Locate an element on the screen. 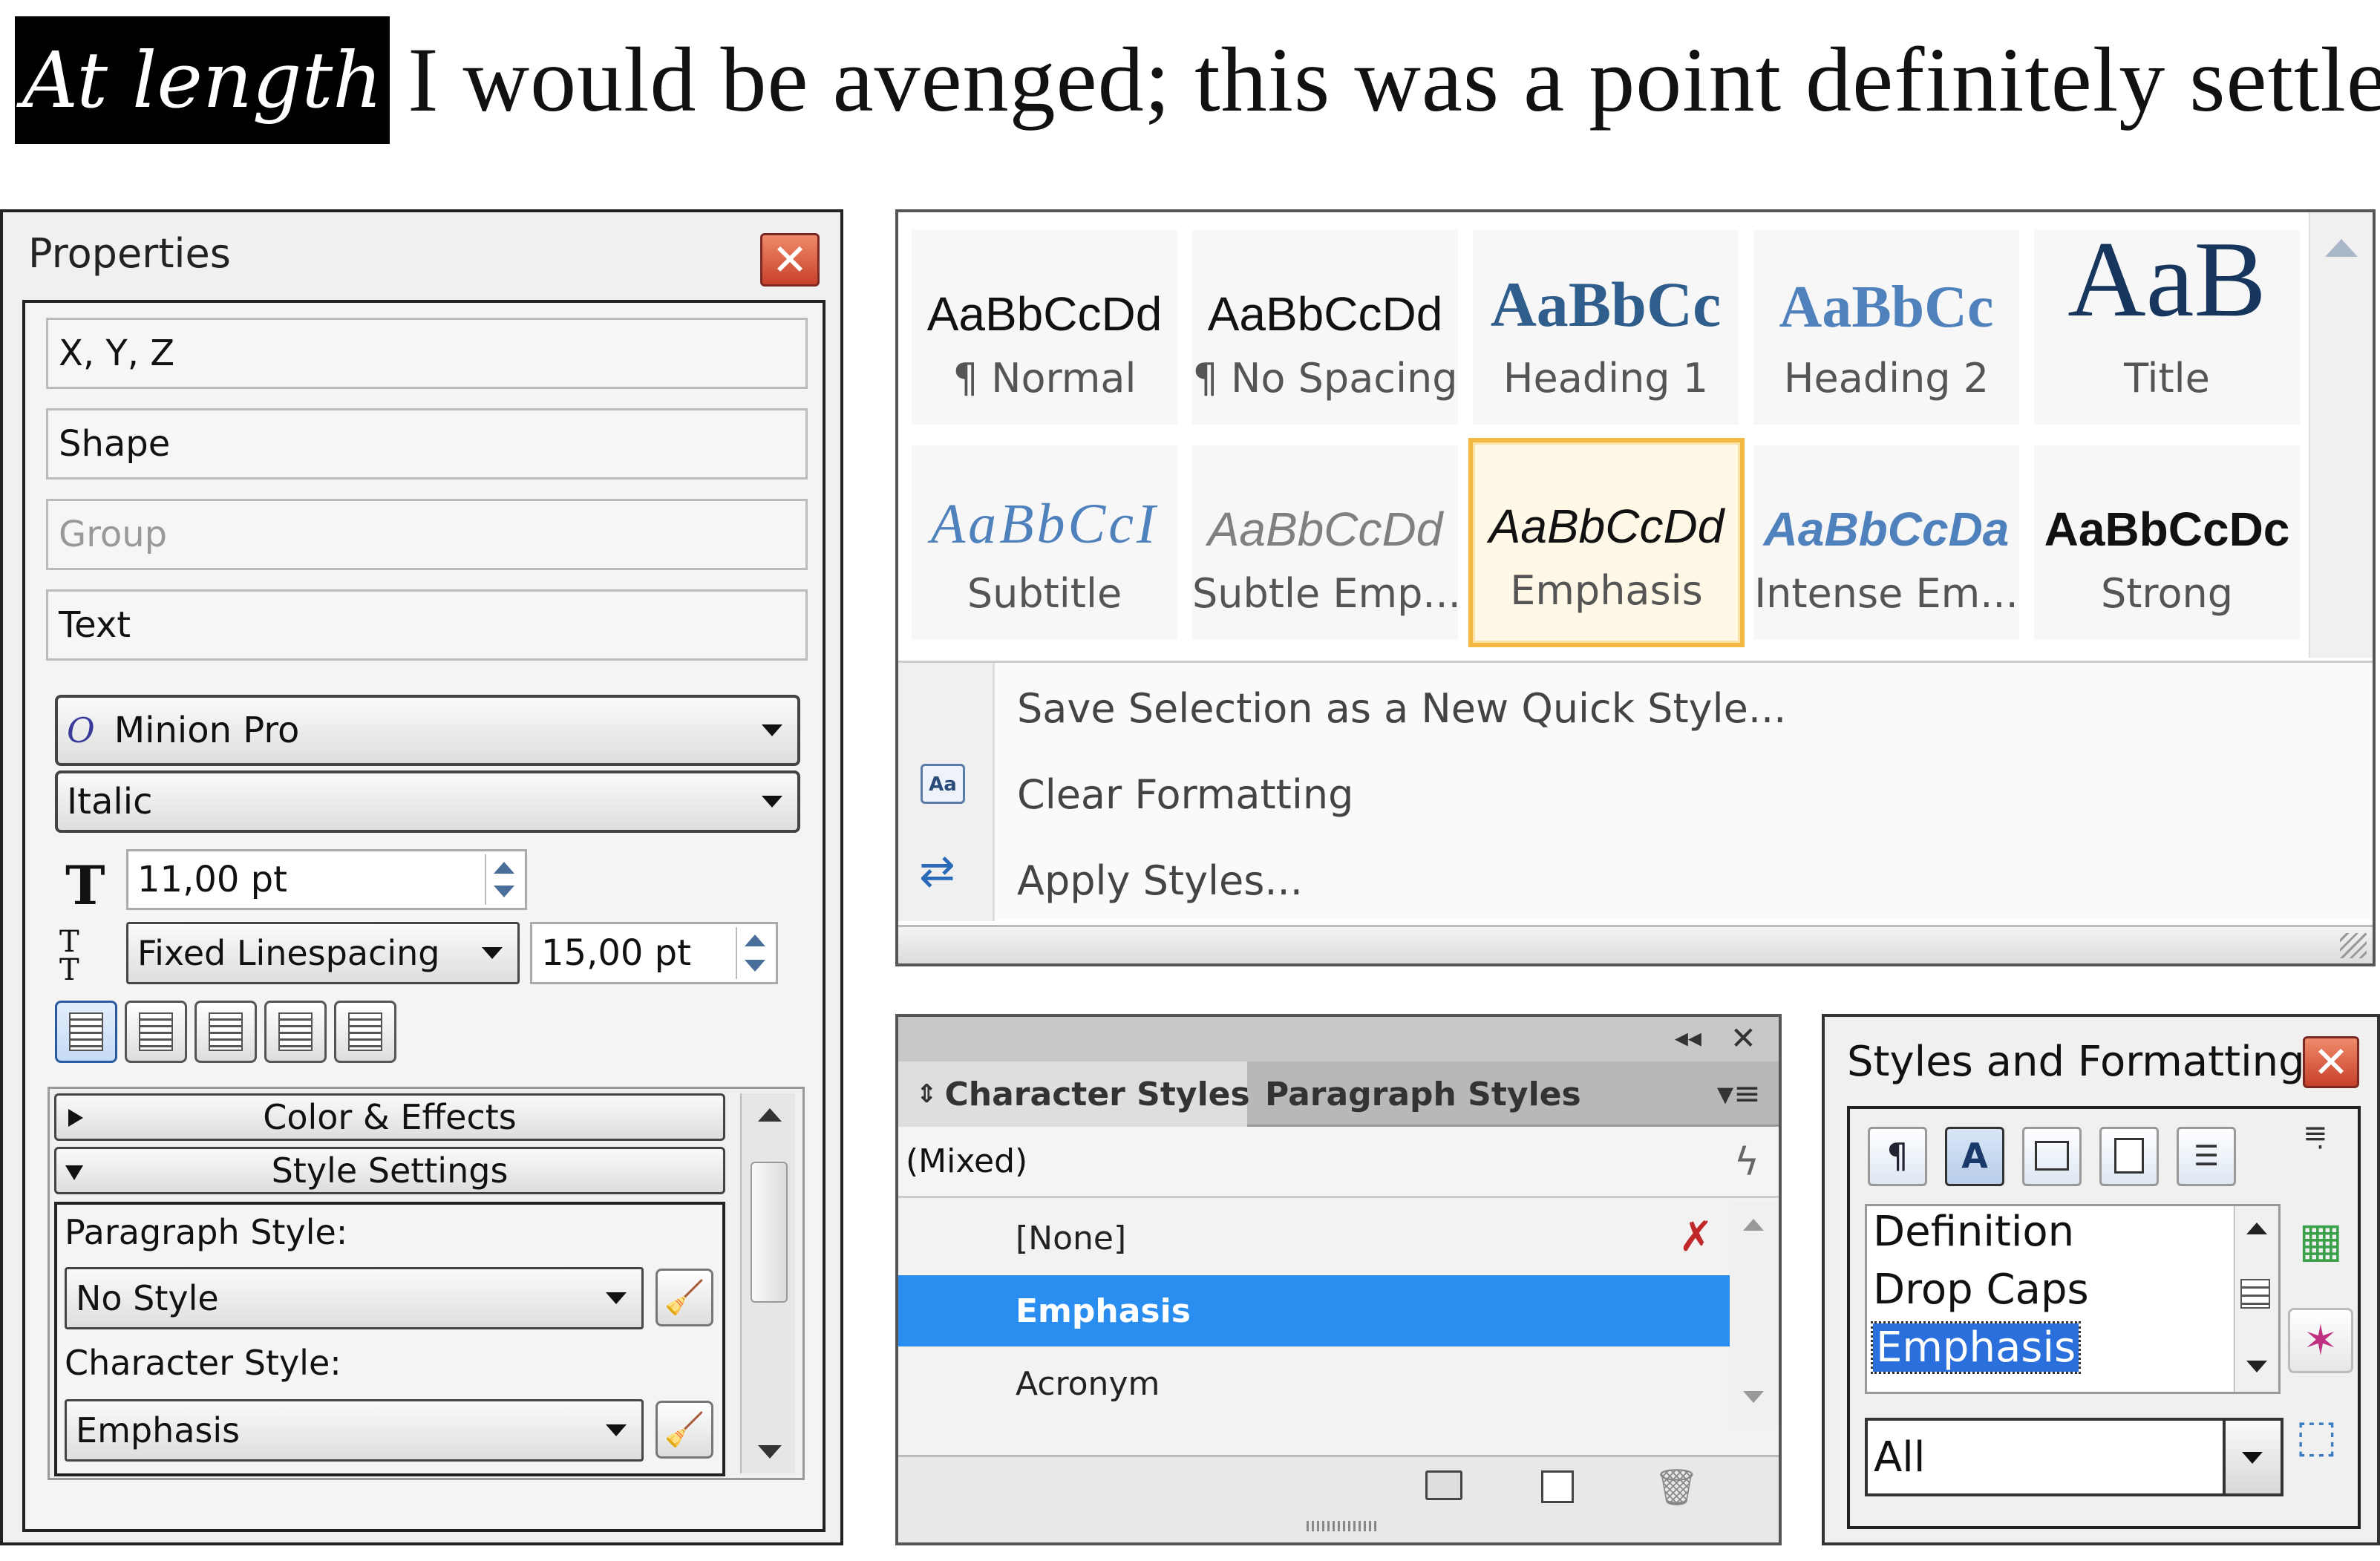 The height and width of the screenshot is (1561, 2380). tab-label: Paragraph Styles is located at coordinates (1423, 1094).